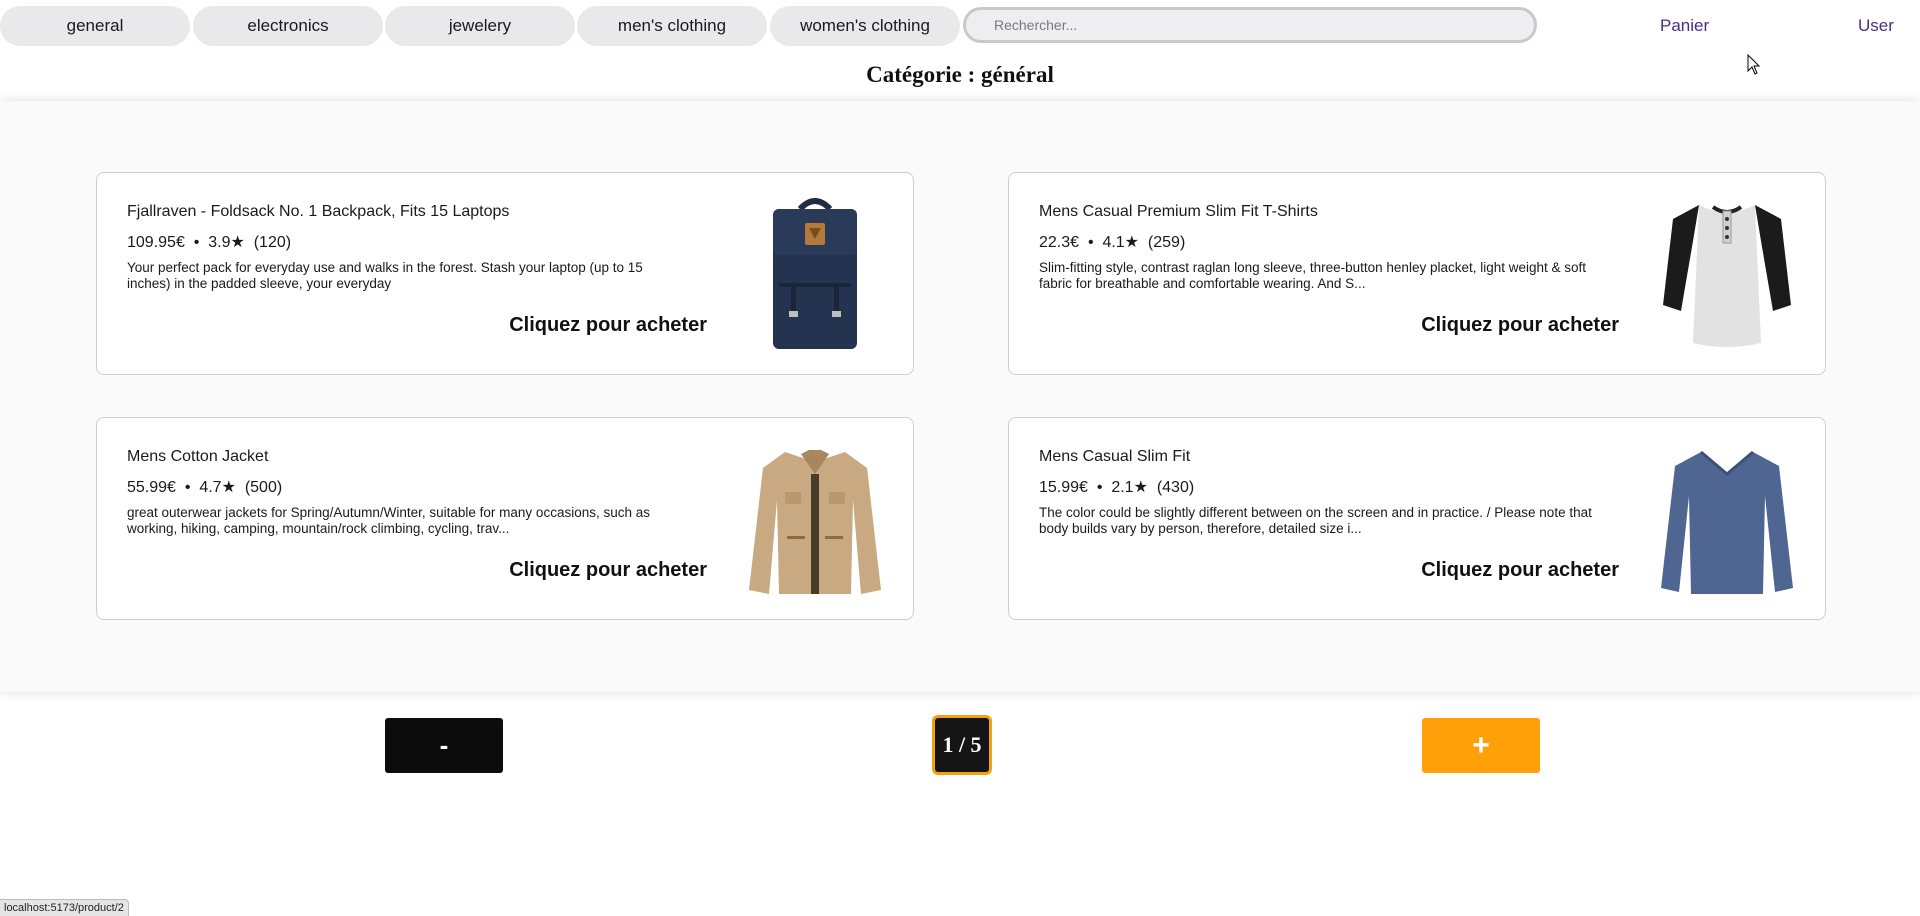 The width and height of the screenshot is (1920, 916). Describe the element at coordinates (288, 26) in the screenshot. I see `category-electronics-button: electronics` at that location.